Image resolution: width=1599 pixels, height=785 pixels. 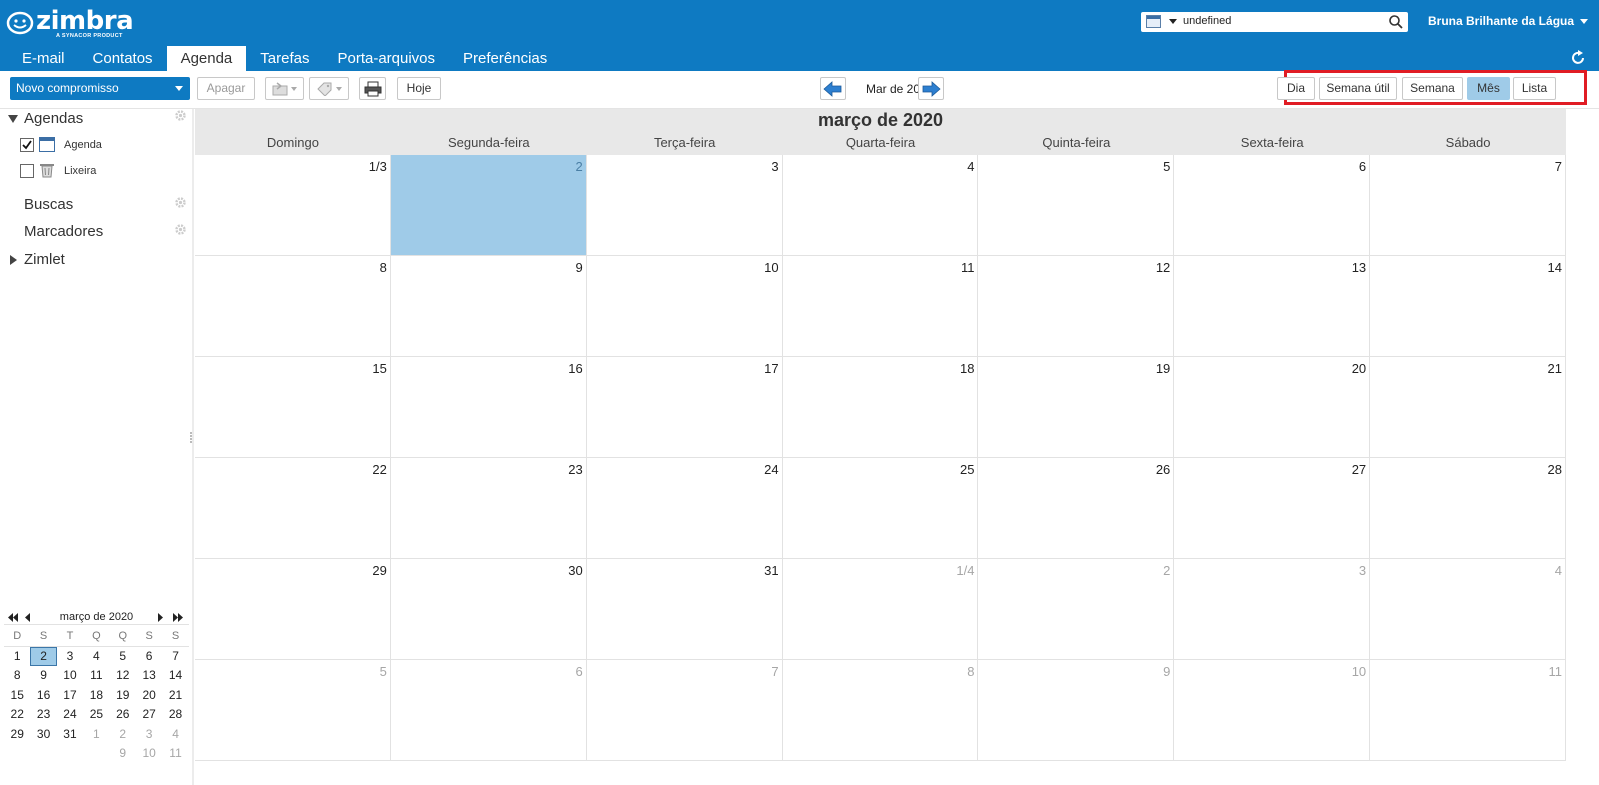 I want to click on day-cell: 17, so click(x=685, y=407).